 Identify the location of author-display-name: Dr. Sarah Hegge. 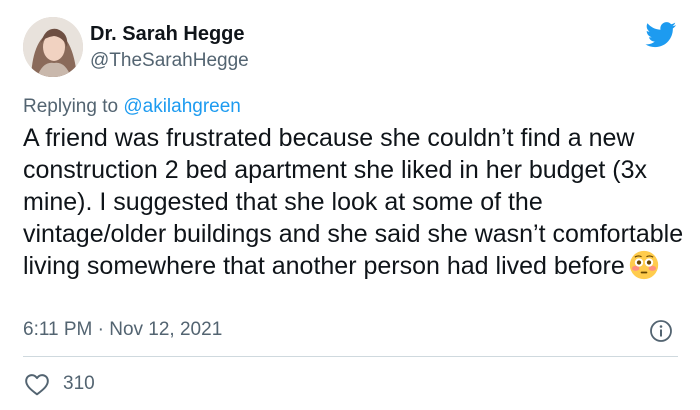
(167, 34).